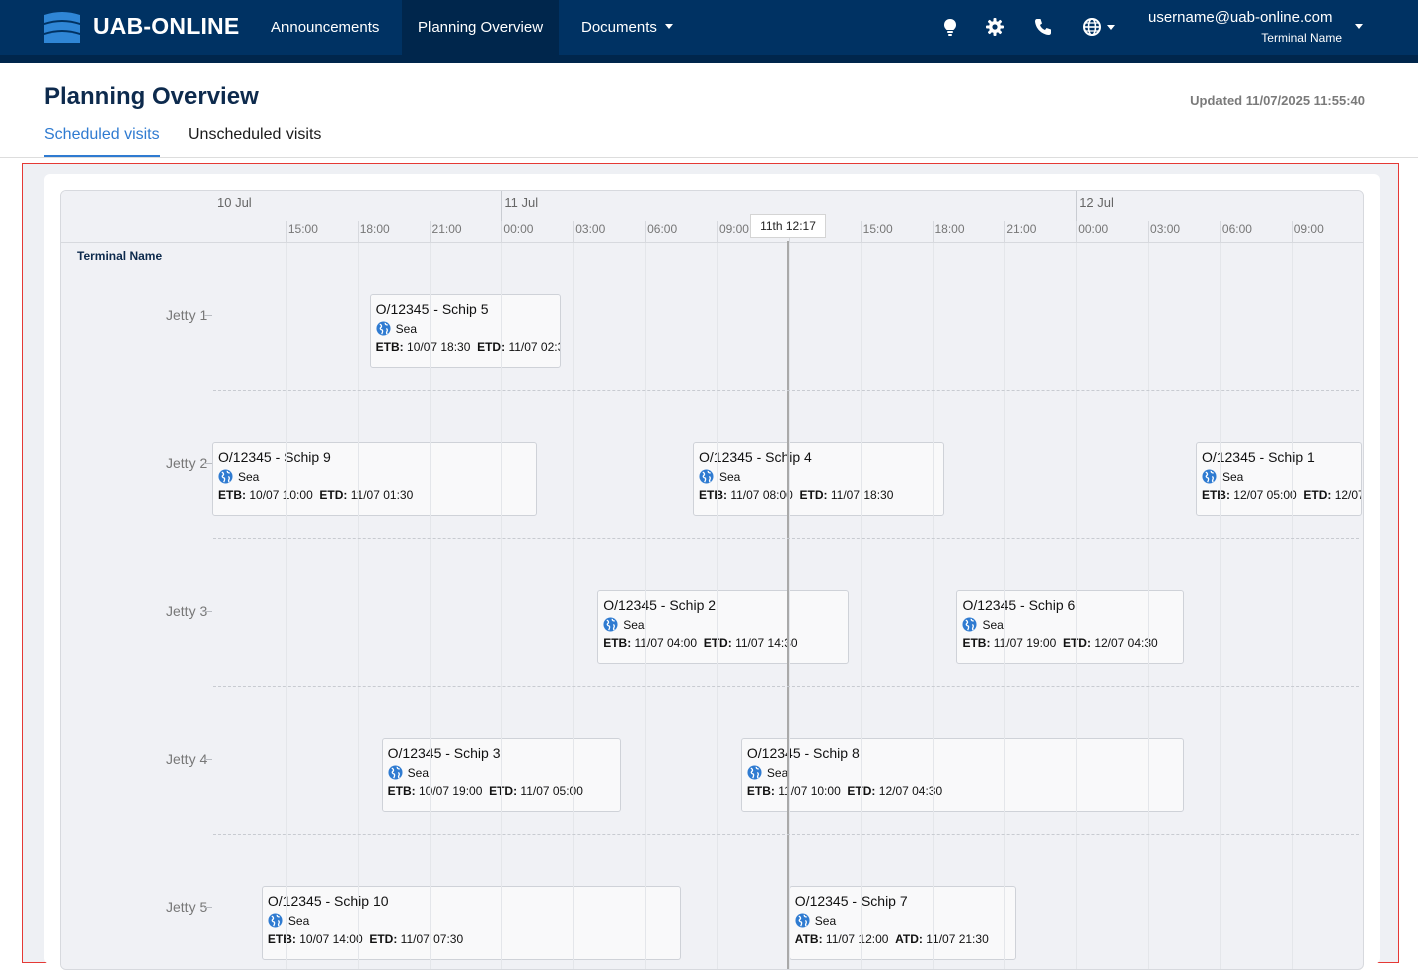 Image resolution: width=1418 pixels, height=970 pixels. Describe the element at coordinates (1281, 457) in the screenshot. I see `visit-title: O/12345 - Schip 1` at that location.